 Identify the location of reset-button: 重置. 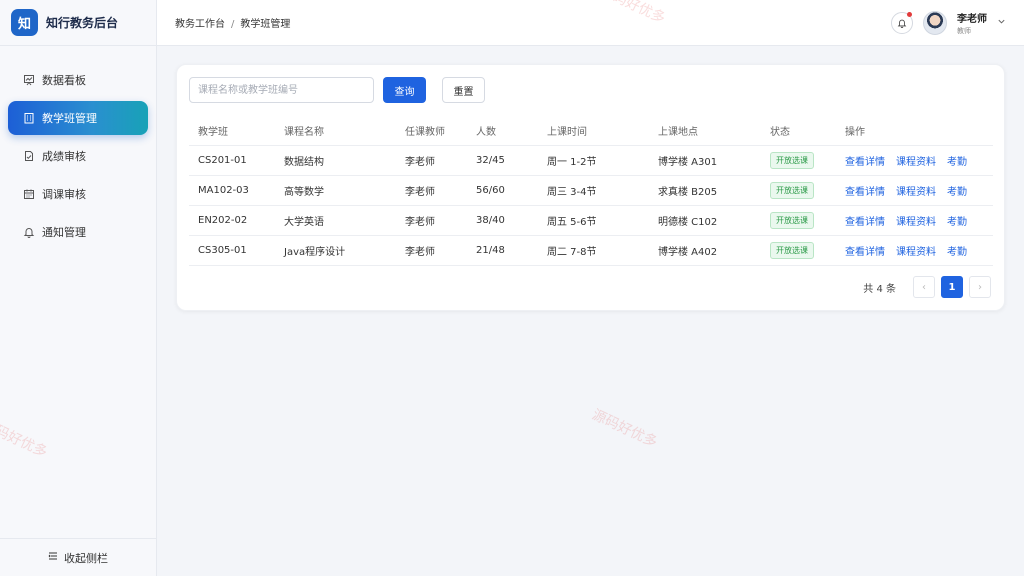
(463, 90).